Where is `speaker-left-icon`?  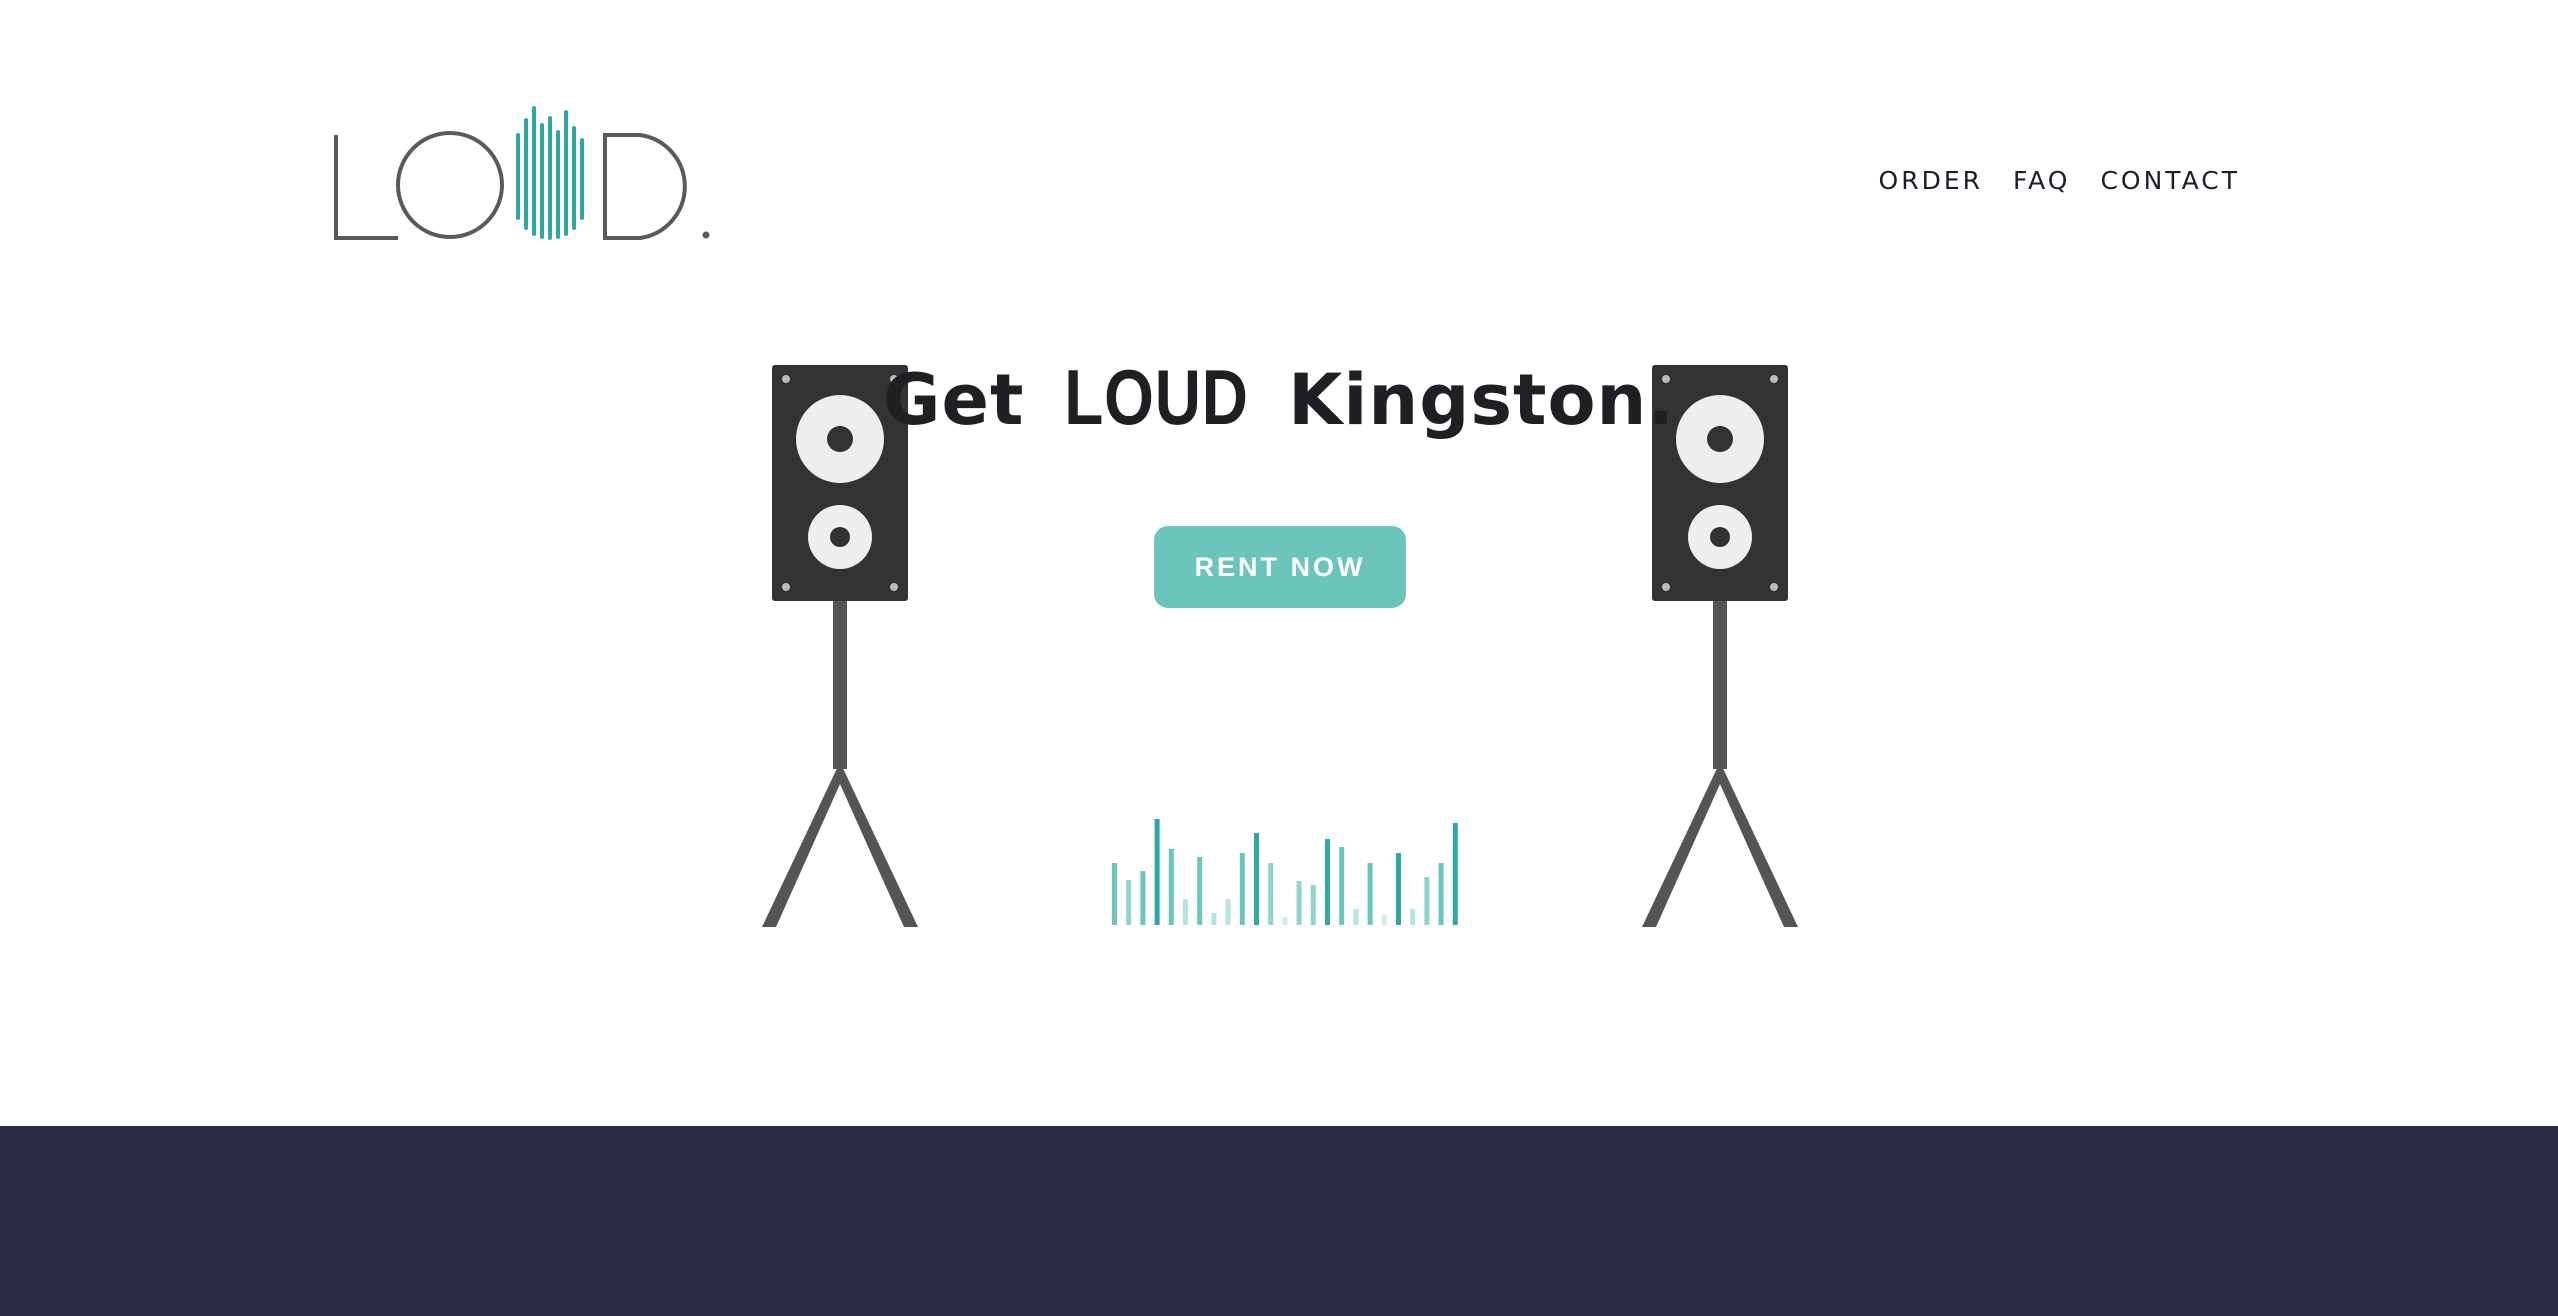 speaker-left-icon is located at coordinates (840, 646).